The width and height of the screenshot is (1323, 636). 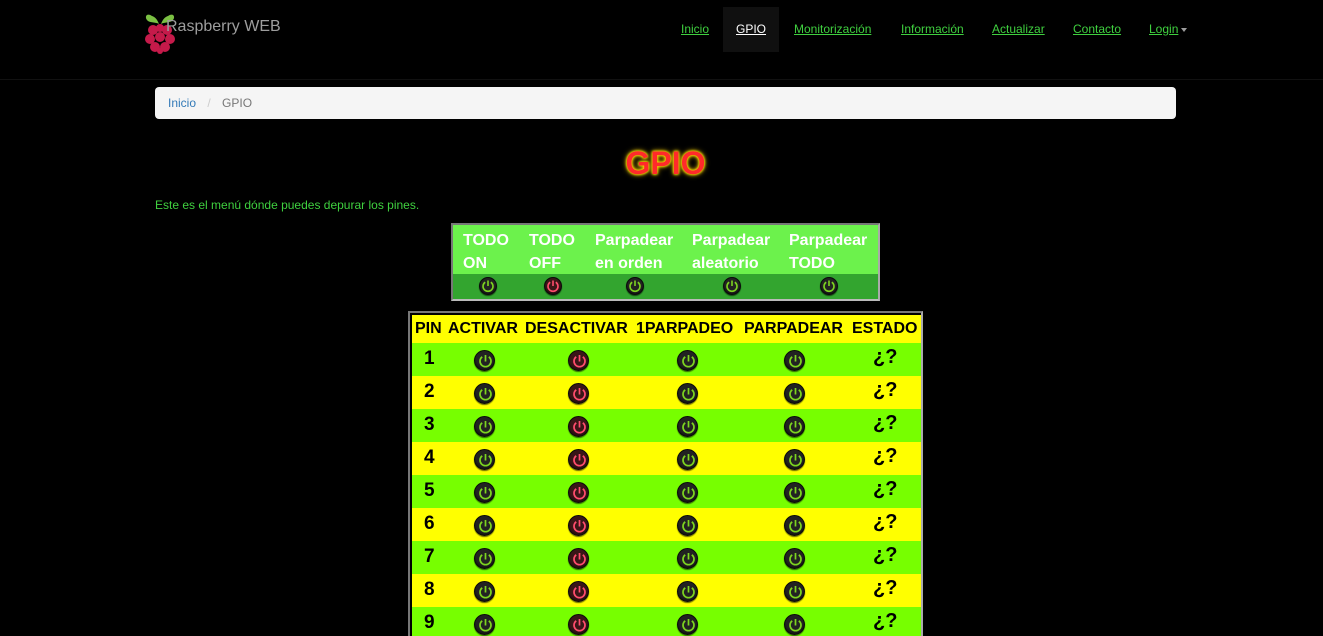 I want to click on nav-item-login: Login, so click(x=1168, y=29).